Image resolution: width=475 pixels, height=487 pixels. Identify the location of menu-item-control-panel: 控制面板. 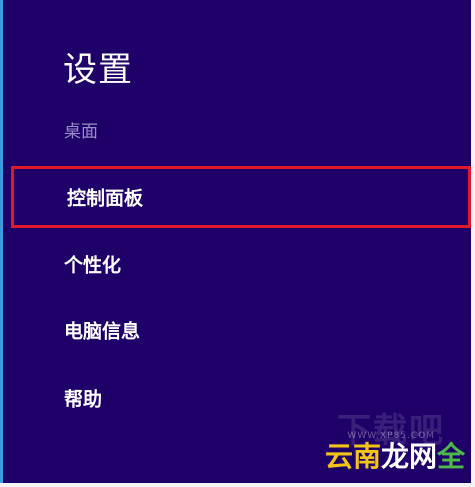
(241, 197).